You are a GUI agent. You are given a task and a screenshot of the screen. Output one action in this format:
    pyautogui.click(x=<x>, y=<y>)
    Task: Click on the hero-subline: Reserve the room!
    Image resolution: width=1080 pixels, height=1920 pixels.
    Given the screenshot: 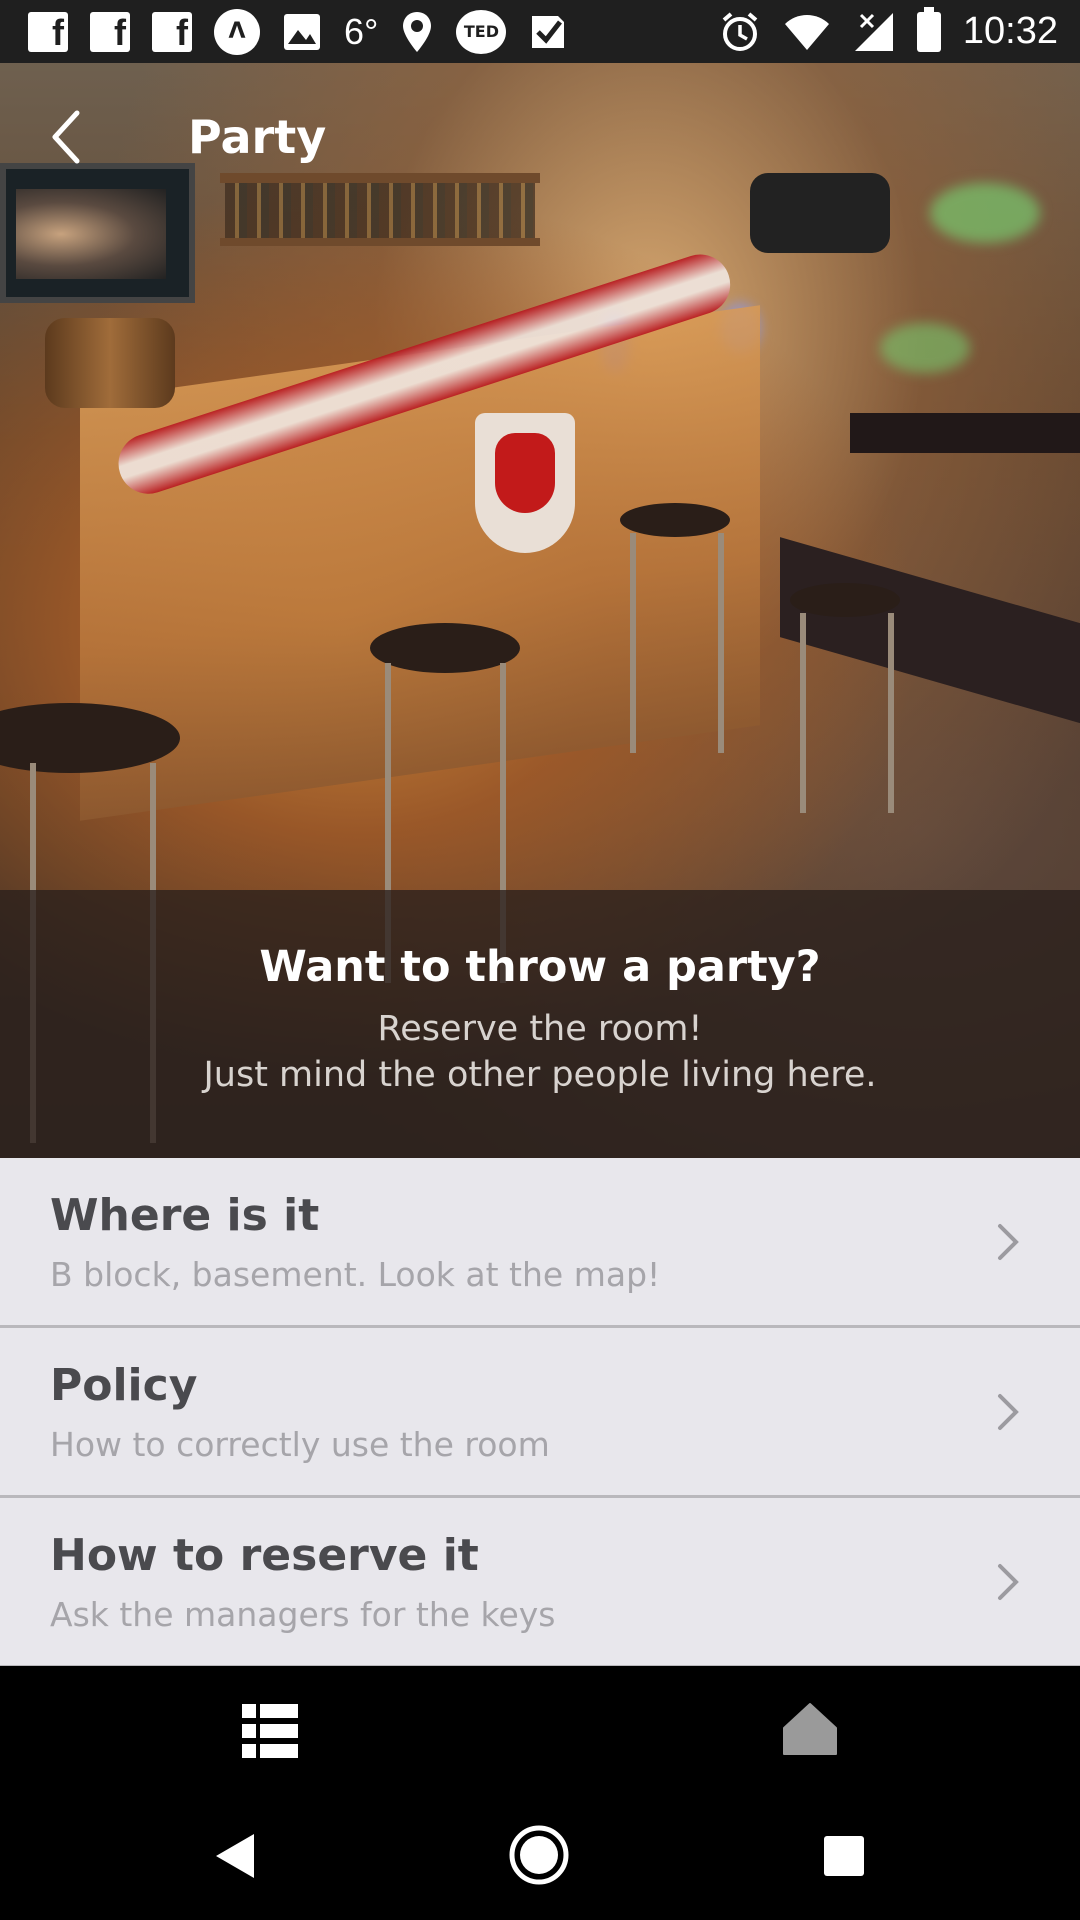 What is the action you would take?
    pyautogui.click(x=540, y=1029)
    